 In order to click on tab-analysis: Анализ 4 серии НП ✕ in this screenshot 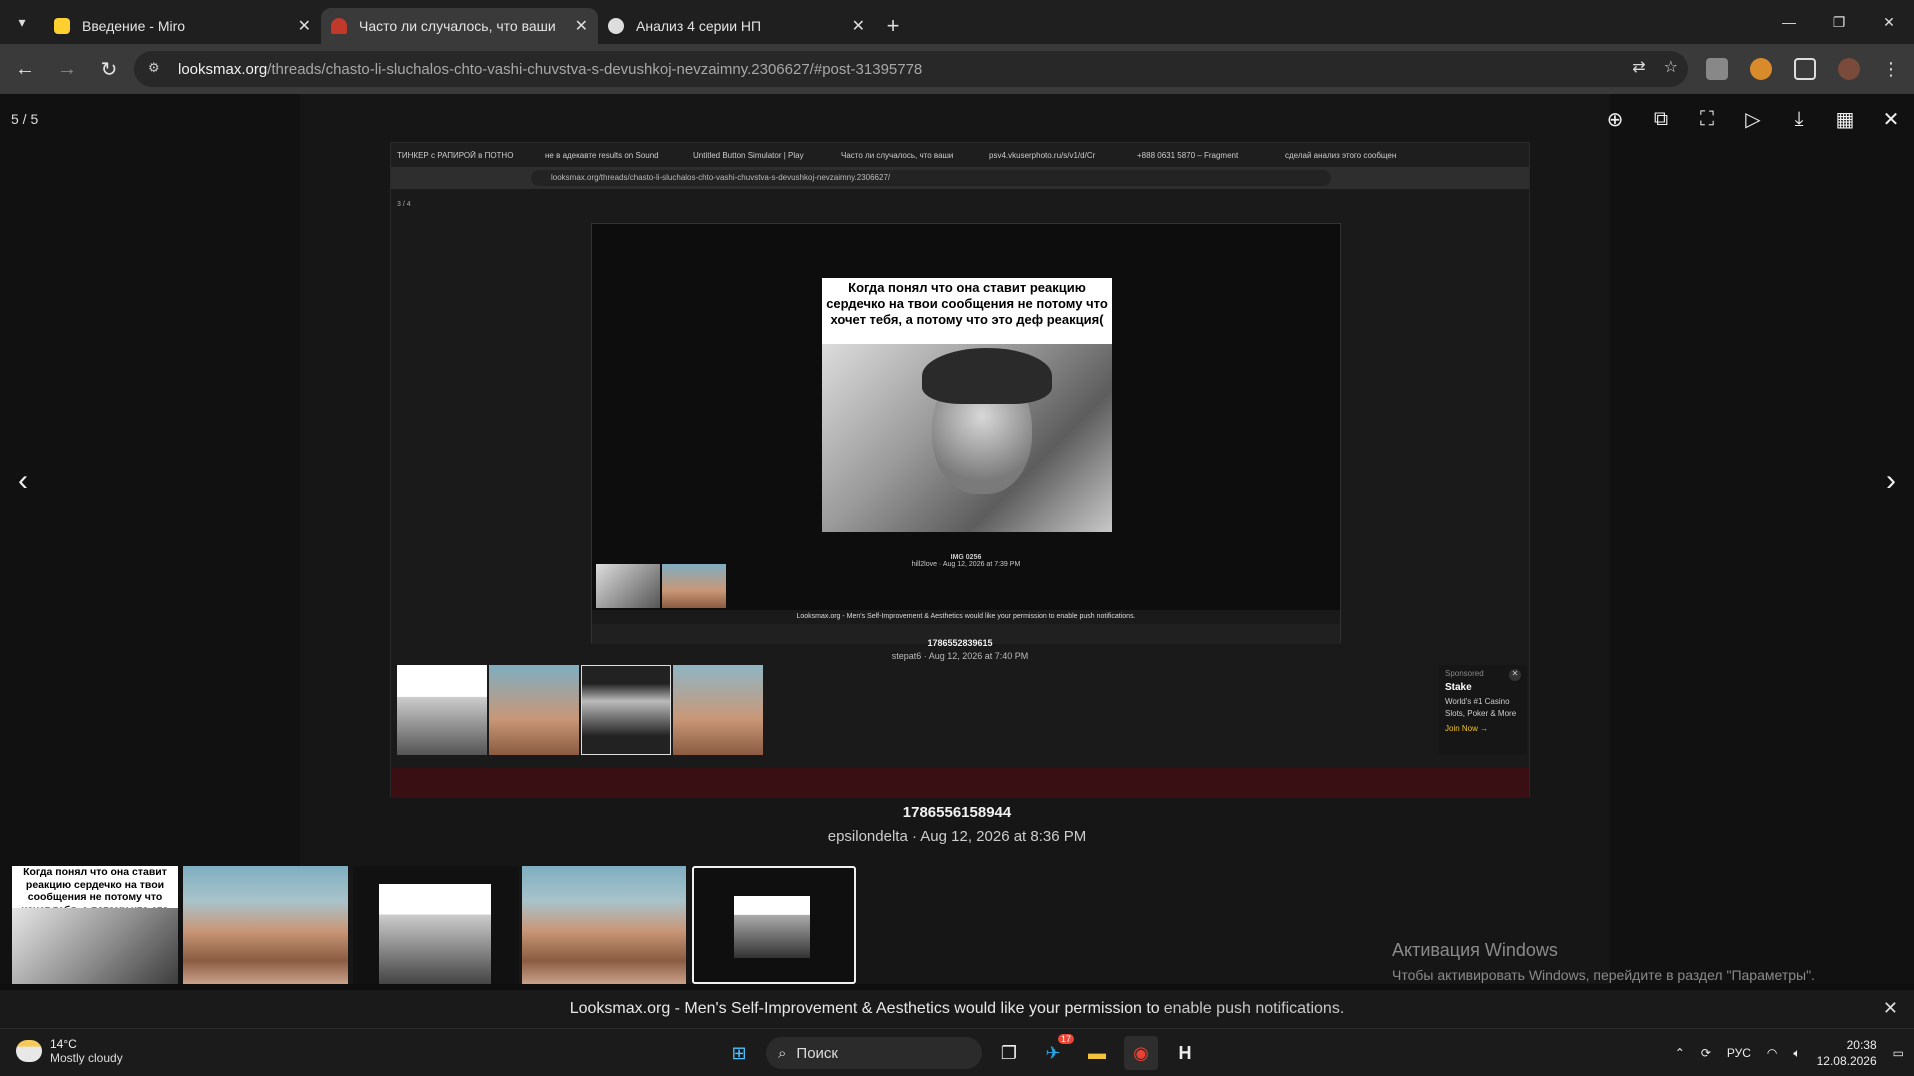, I will do `click(736, 26)`.